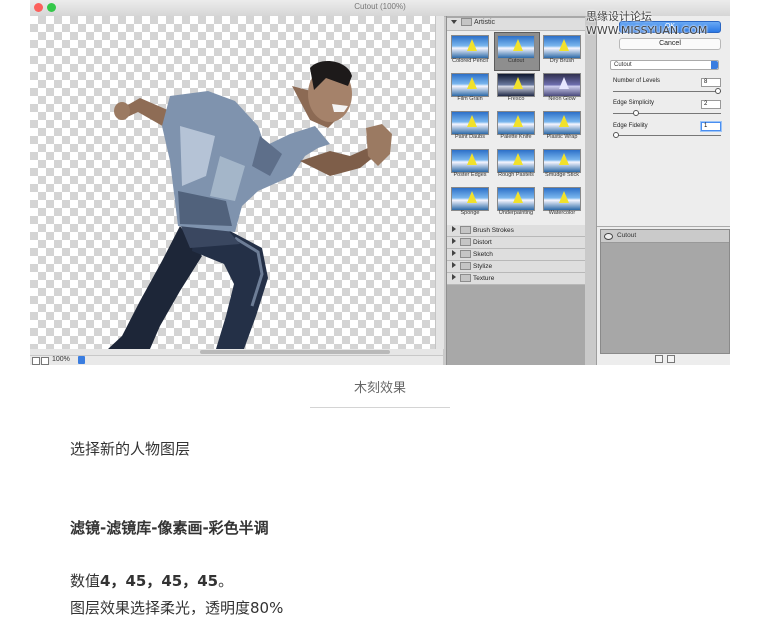 The height and width of the screenshot is (637, 760). What do you see at coordinates (516, 24) in the screenshot?
I see `category-artistic: Artistic` at bounding box center [516, 24].